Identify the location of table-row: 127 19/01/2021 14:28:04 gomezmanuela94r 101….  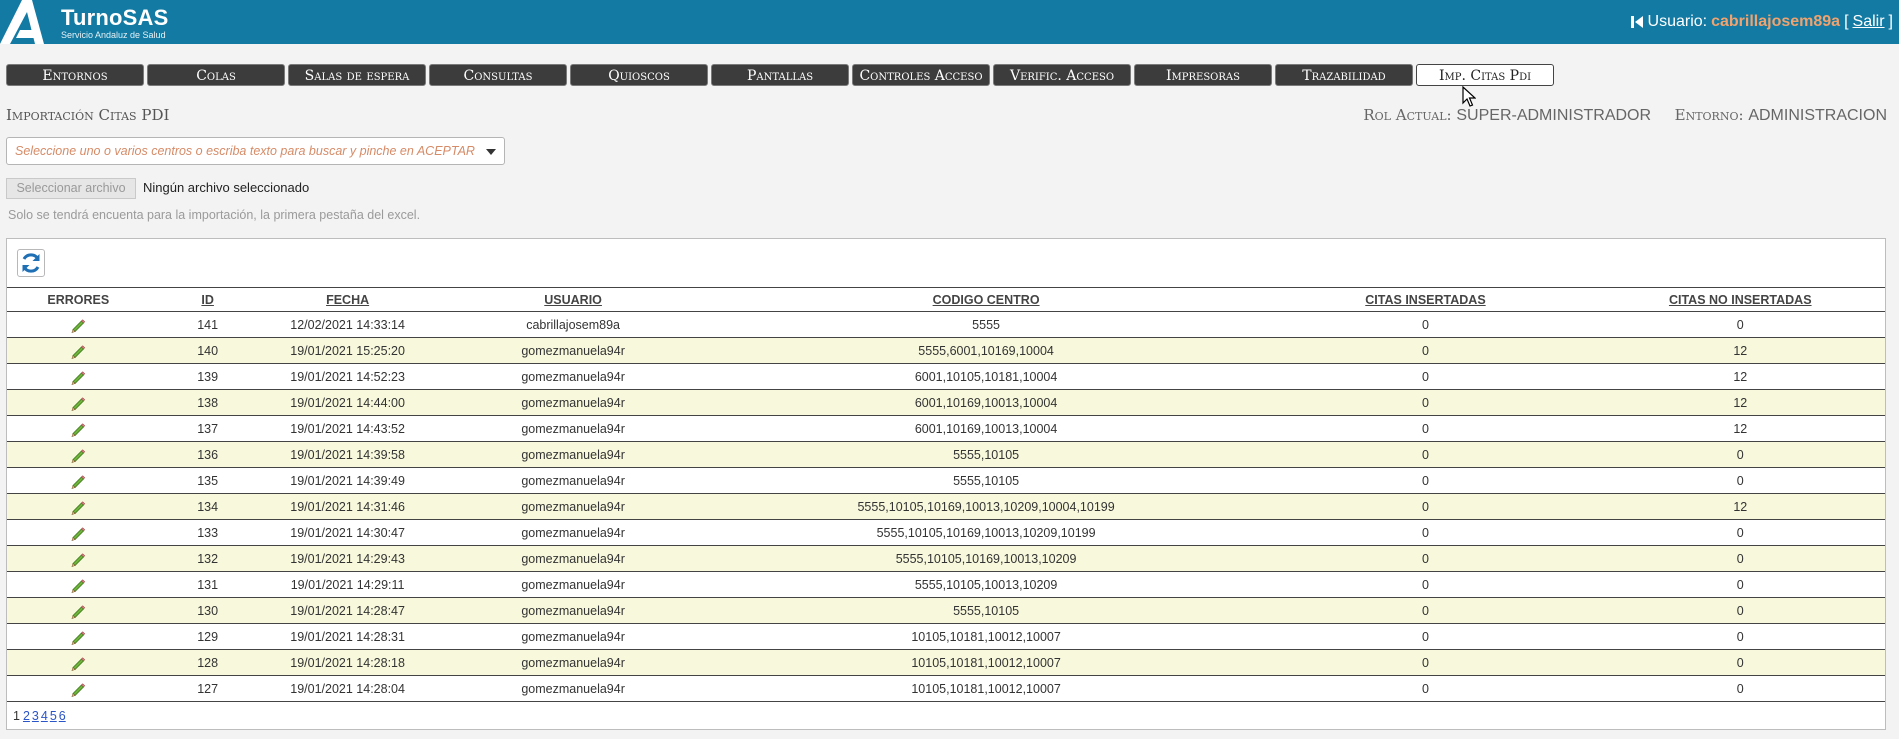
(946, 688).